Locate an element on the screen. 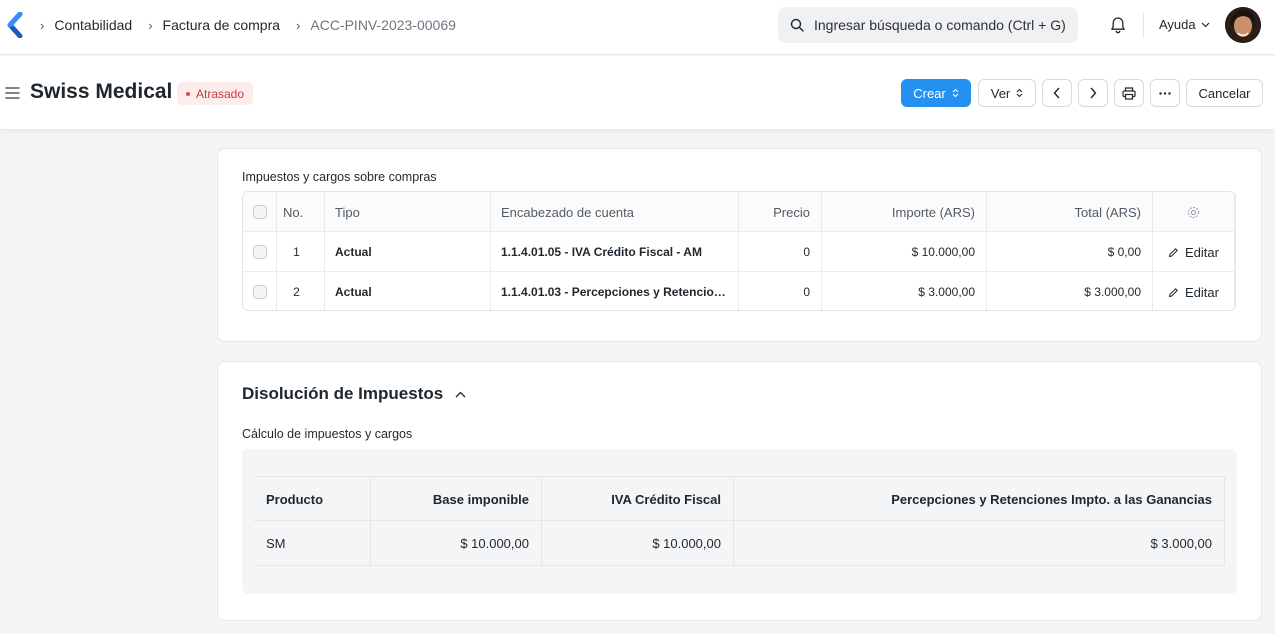 This screenshot has height=634, width=1275. create-button: Crear is located at coordinates (936, 93).